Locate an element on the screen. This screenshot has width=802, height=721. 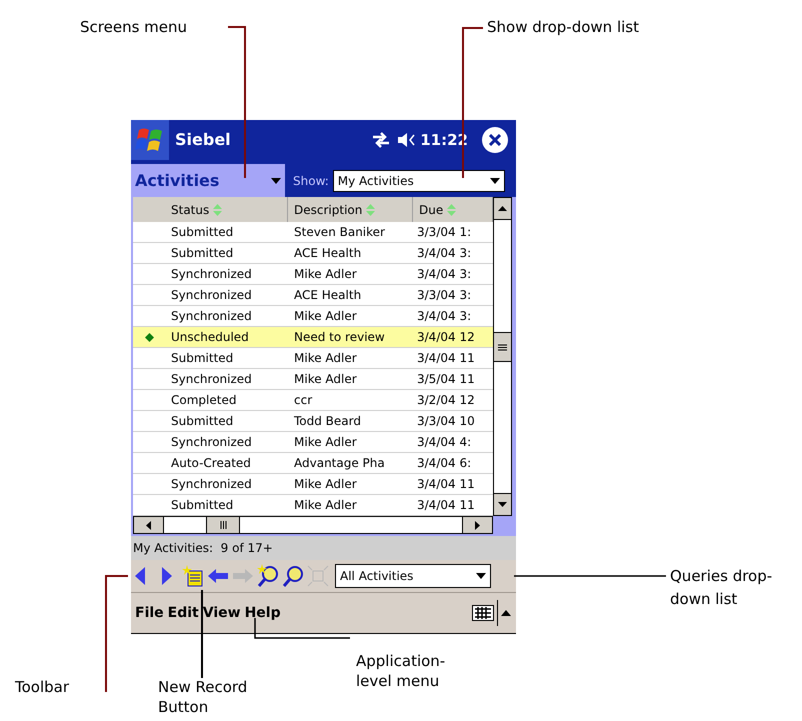
callout-label: Show drop-down list is located at coordinates (563, 27).